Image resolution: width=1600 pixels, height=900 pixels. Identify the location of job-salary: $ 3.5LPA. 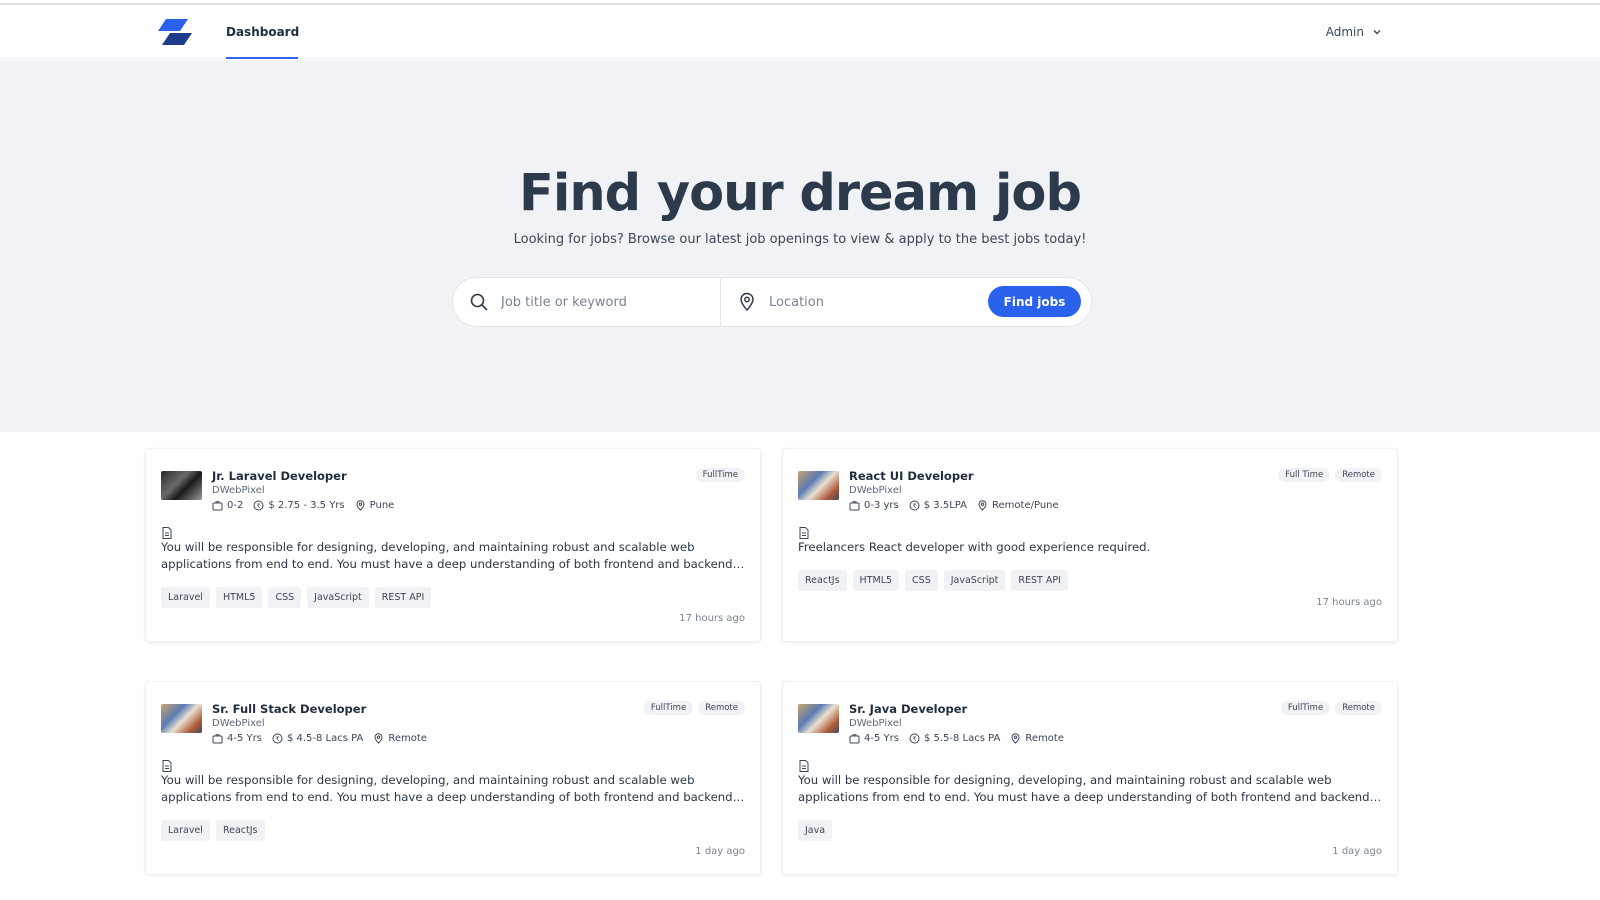
(945, 505).